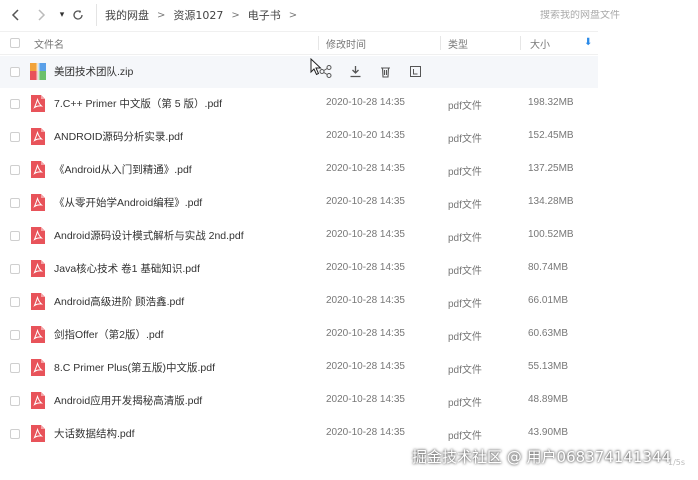 This screenshot has width=698, height=480. What do you see at coordinates (15, 43) in the screenshot?
I see `select-all-checkbox` at bounding box center [15, 43].